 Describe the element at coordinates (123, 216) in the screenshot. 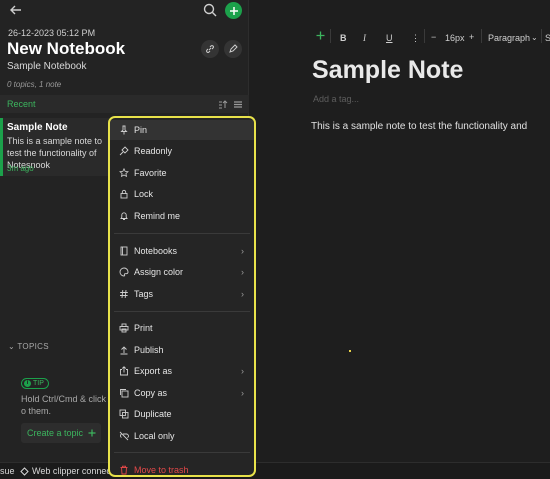

I see `bell-icon` at that location.